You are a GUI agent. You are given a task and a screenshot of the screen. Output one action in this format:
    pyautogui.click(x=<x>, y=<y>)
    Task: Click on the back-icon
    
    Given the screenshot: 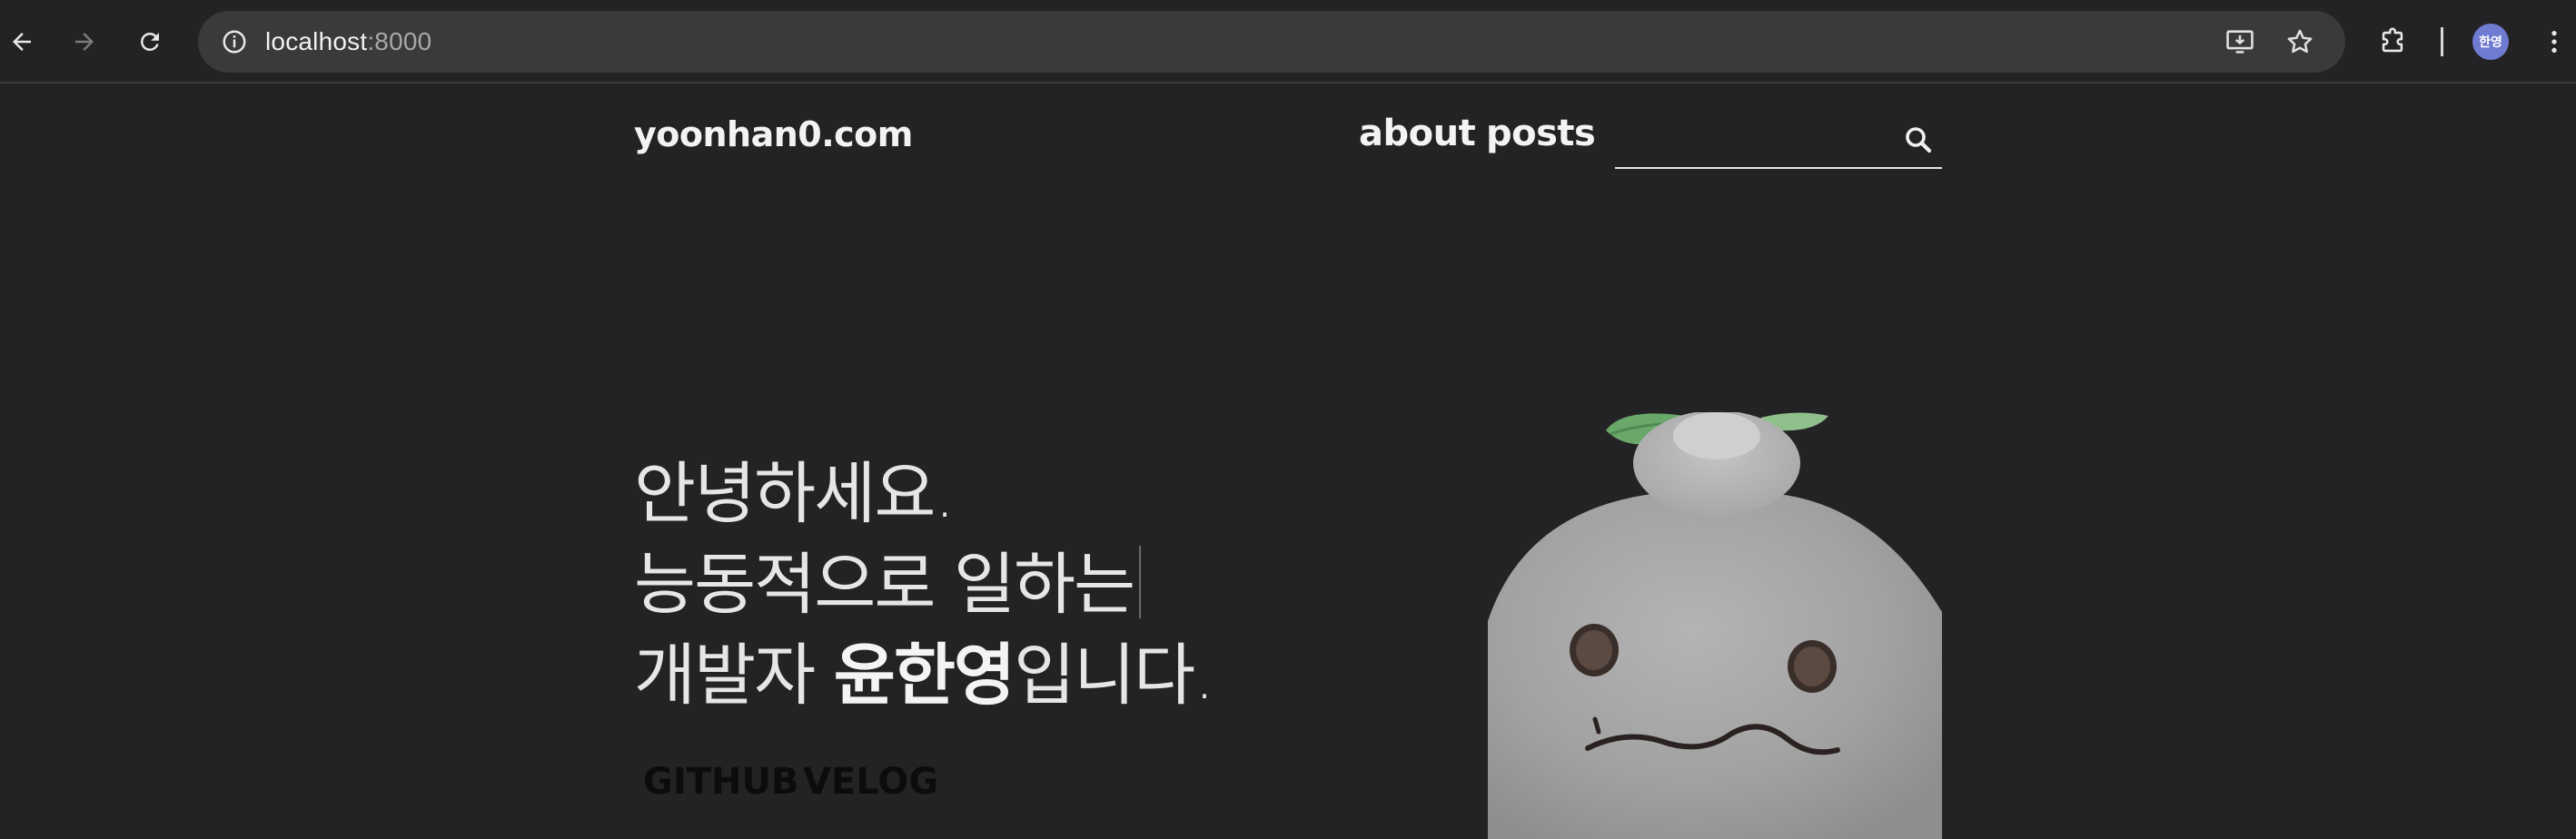 What is the action you would take?
    pyautogui.click(x=22, y=42)
    